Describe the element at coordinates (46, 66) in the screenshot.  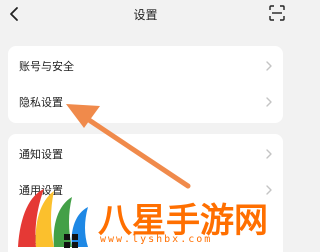
I see `settings-item-label: 账号与安全` at that location.